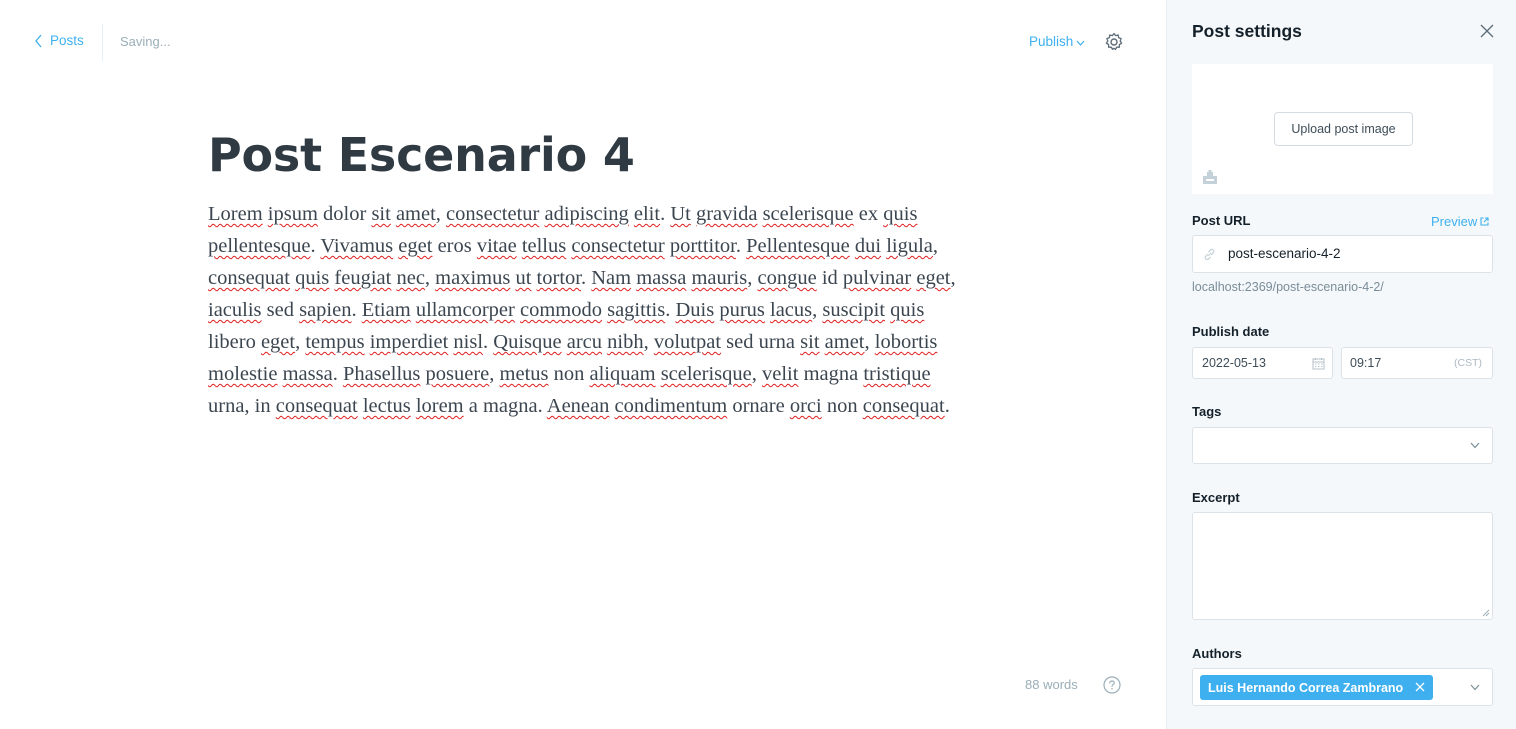 The image size is (1516, 729). Describe the element at coordinates (584, 342) in the screenshot. I see `misspelled-word: arcu` at that location.